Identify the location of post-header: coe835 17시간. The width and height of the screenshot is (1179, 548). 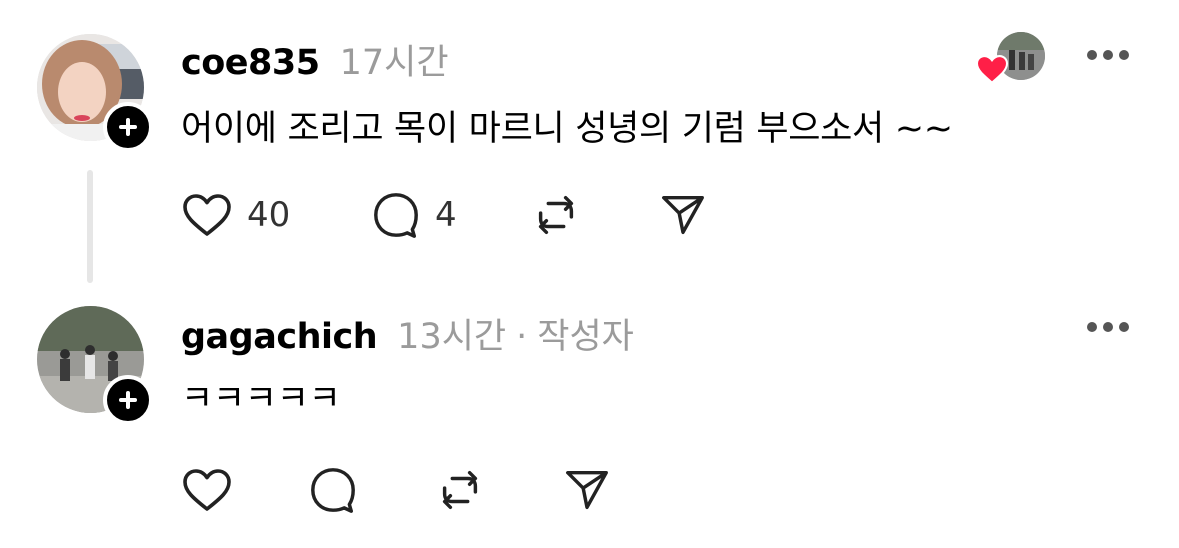
(315, 59).